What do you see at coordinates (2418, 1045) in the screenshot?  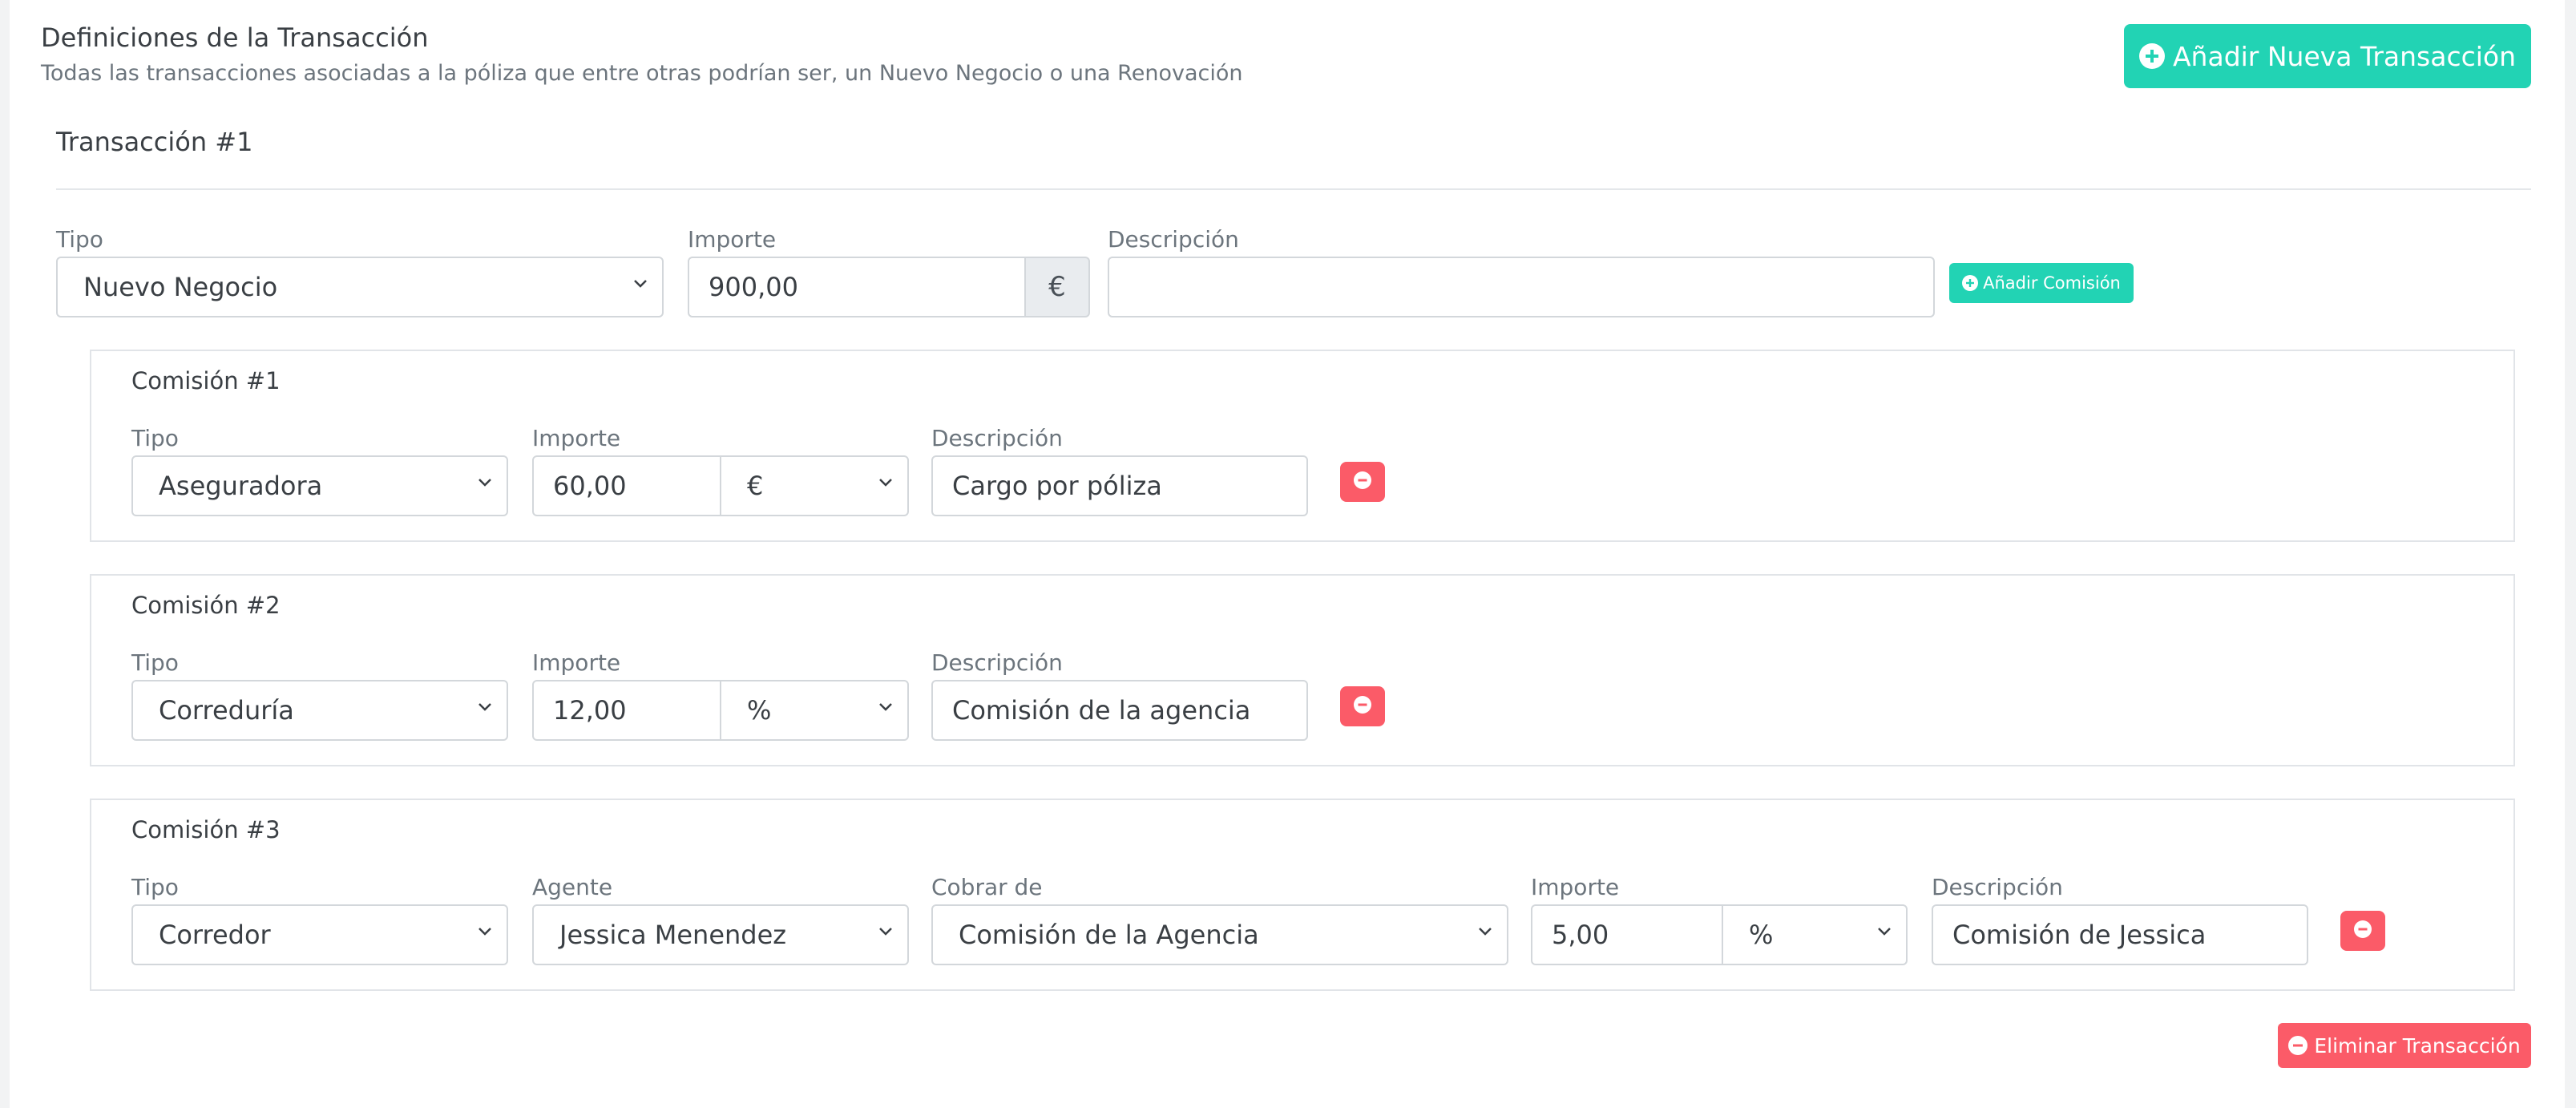 I see `delete-transaction-label: Eliminar Transacción` at bounding box center [2418, 1045].